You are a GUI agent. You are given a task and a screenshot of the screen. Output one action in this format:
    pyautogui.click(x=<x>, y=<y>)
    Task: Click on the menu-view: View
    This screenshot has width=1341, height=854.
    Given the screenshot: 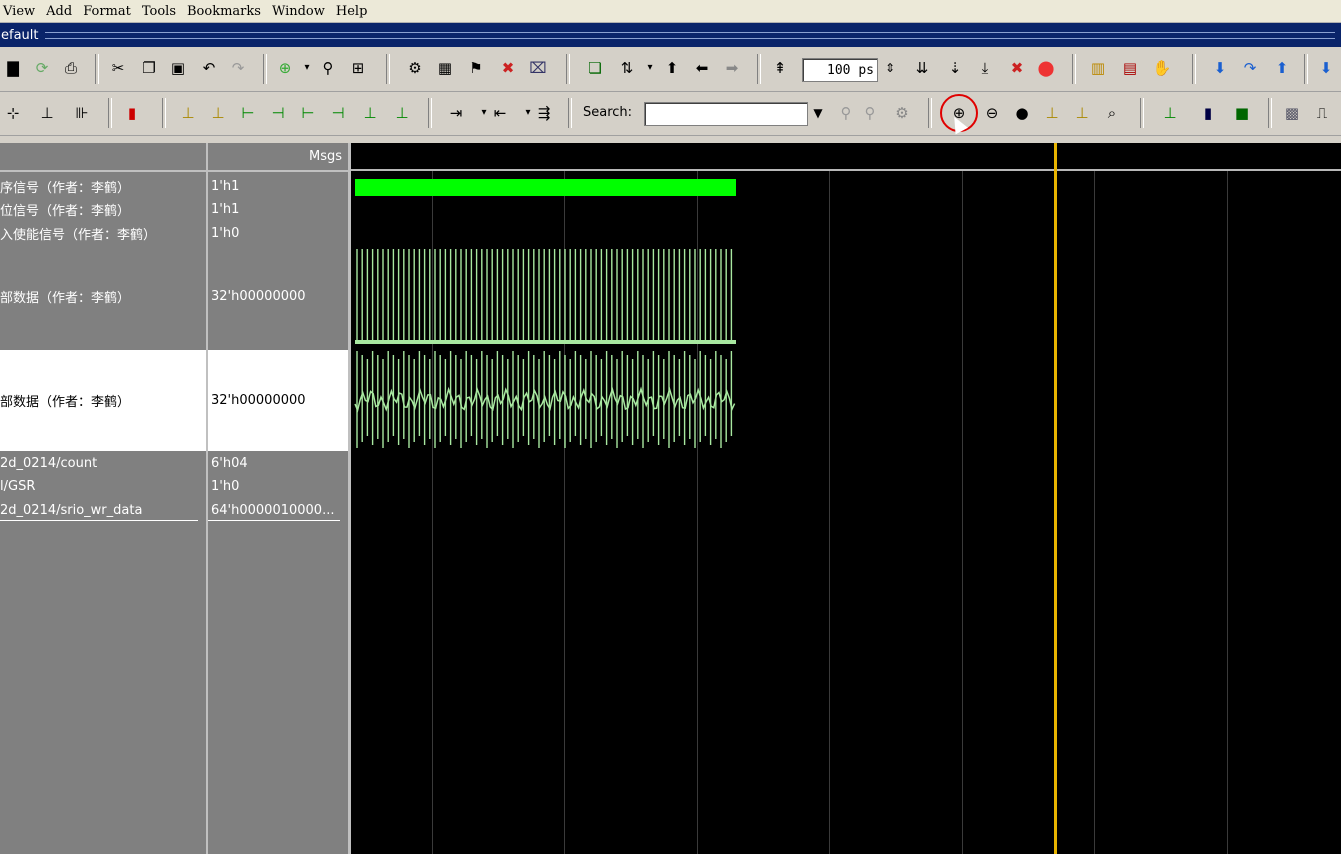 What is the action you would take?
    pyautogui.click(x=21, y=11)
    